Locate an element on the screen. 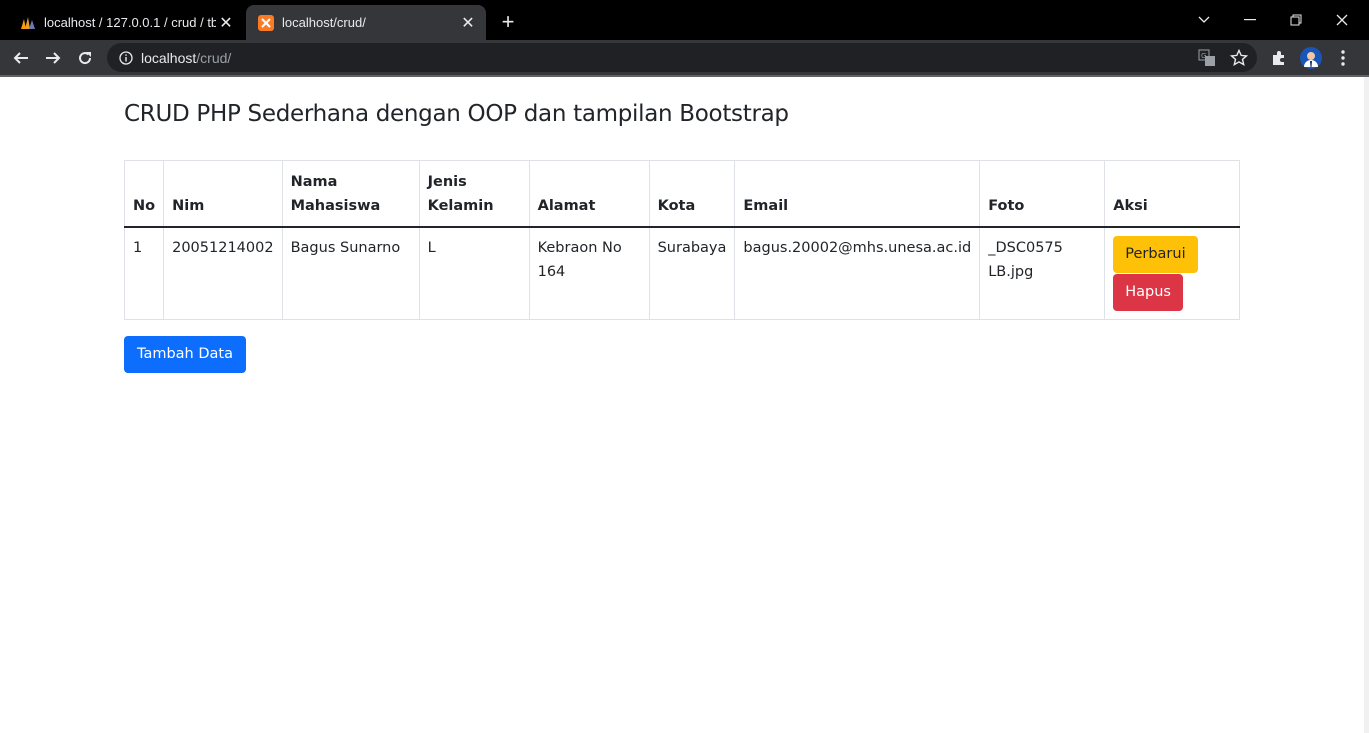  new-tab-button: + is located at coordinates (508, 21).